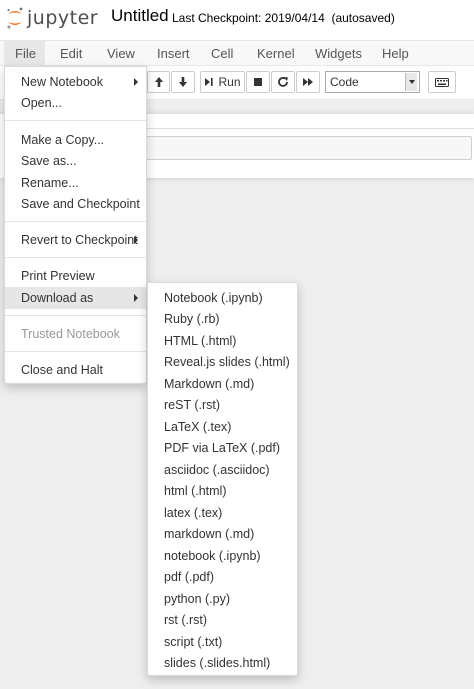 This screenshot has height=689, width=474. Describe the element at coordinates (222, 534) in the screenshot. I see `download-item-markdown-lower: markdown (.md)` at that location.